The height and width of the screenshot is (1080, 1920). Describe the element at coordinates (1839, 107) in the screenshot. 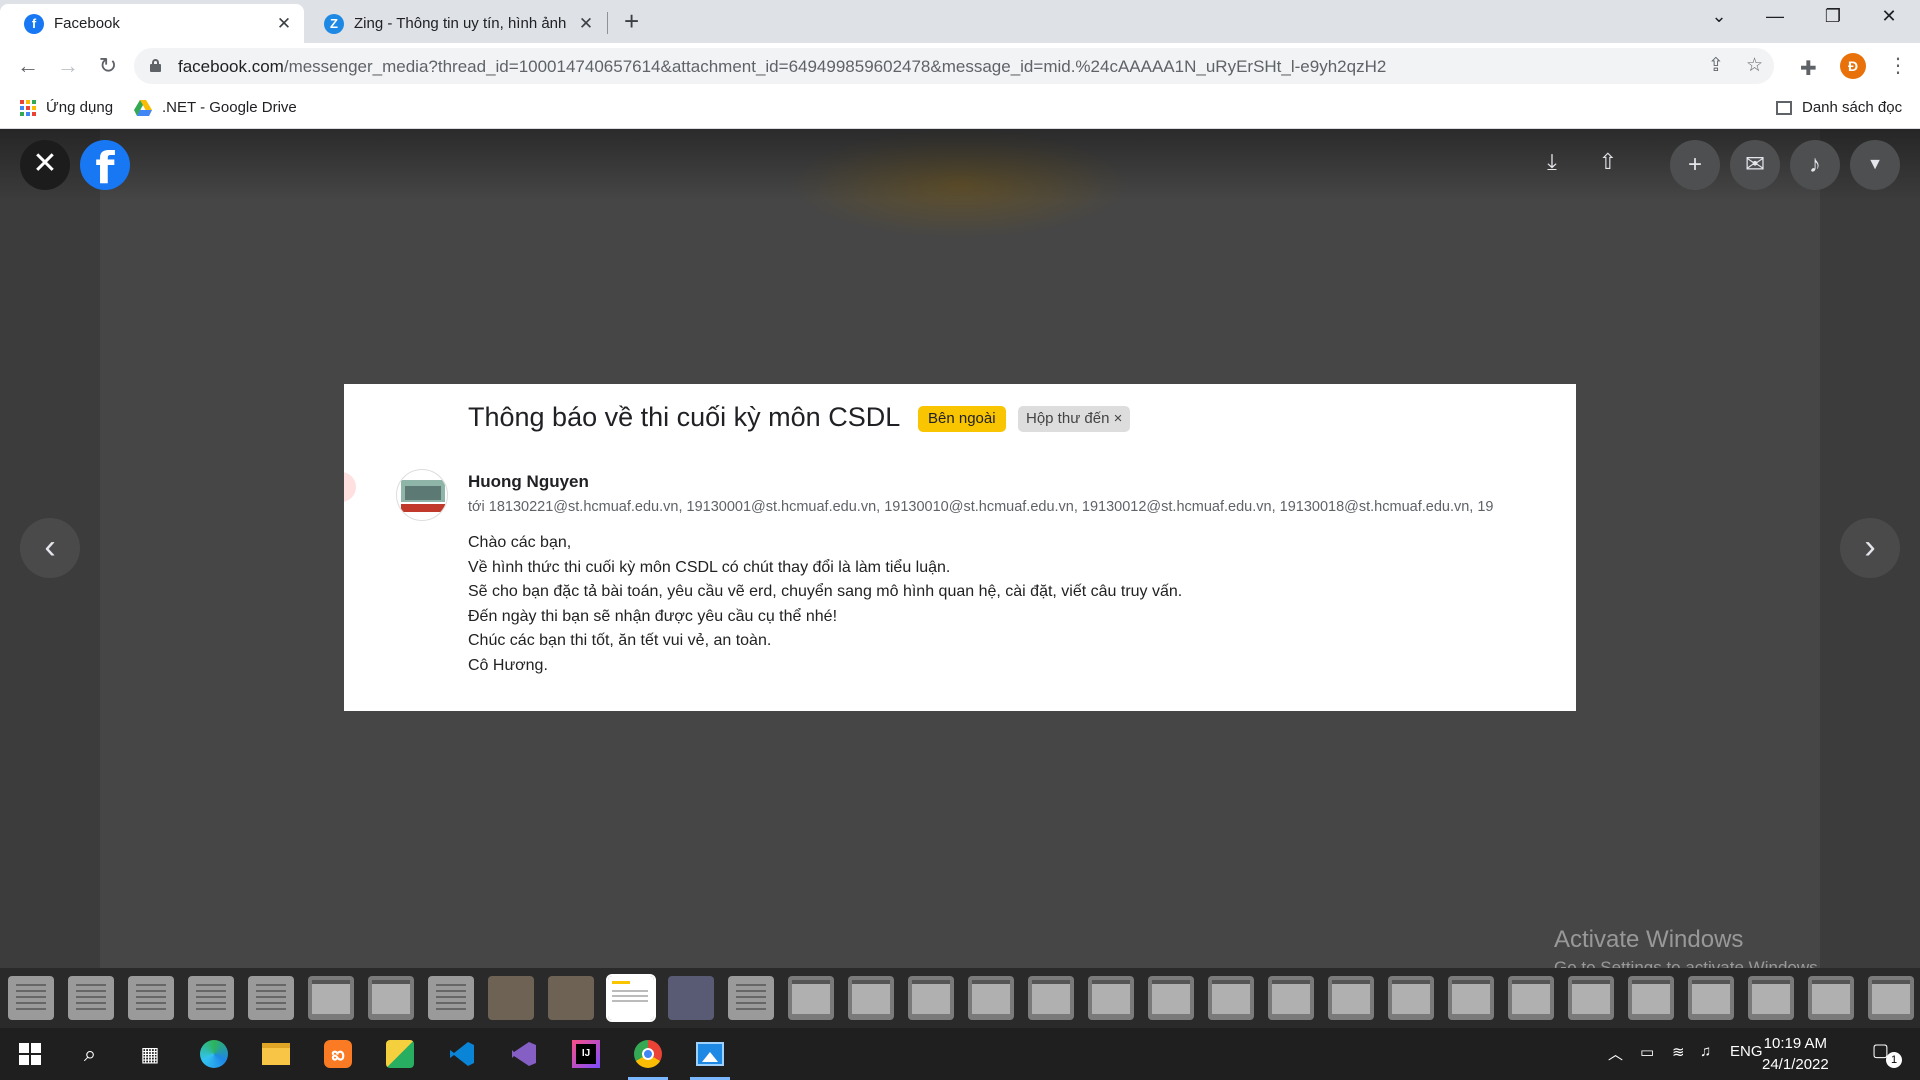

I see `reading-list-button: Danh sách đọc` at that location.